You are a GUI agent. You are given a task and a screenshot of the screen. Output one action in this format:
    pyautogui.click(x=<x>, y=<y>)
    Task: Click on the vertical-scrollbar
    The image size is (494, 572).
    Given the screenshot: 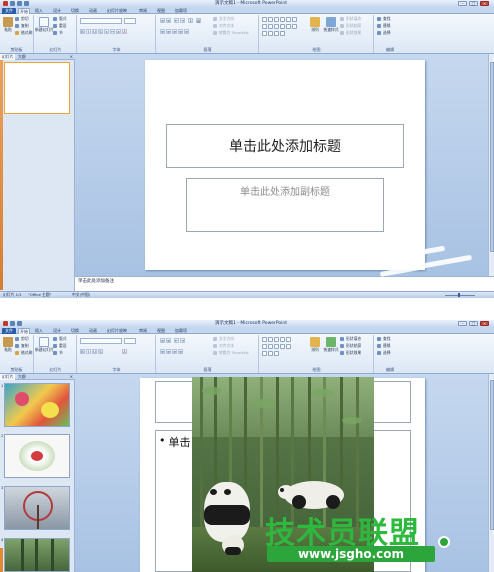 What is the action you would take?
    pyautogui.click(x=491, y=165)
    